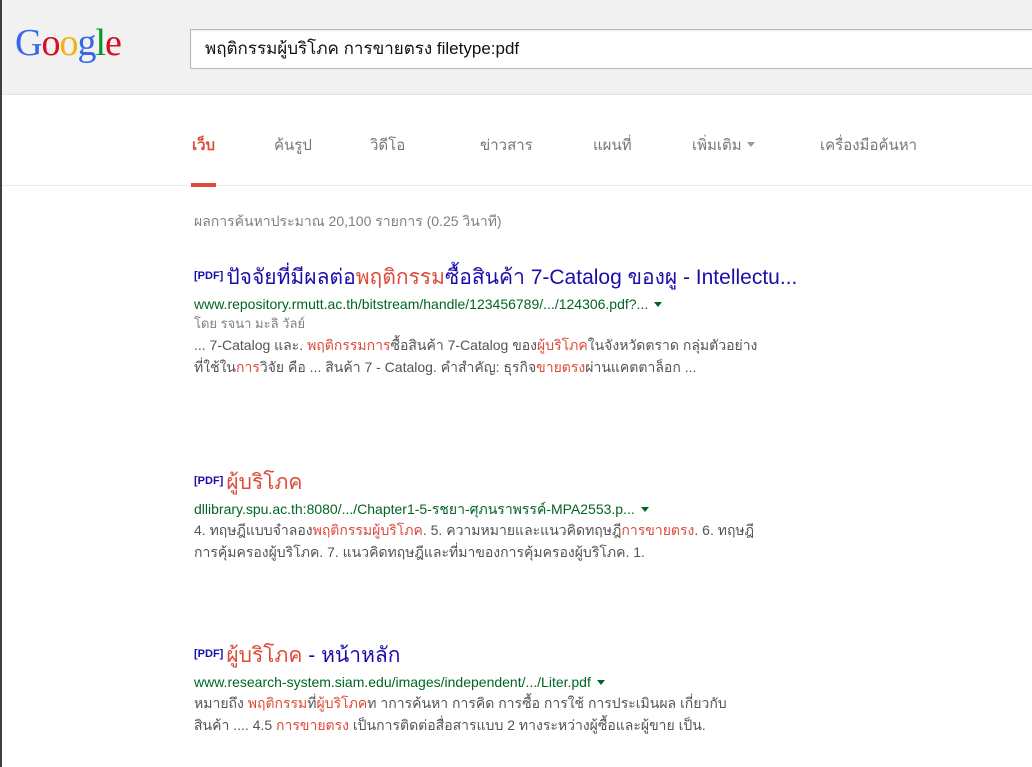 The width and height of the screenshot is (1032, 767). Describe the element at coordinates (561, 367) in the screenshot. I see `snippet-highlight: ขายตรง` at that location.